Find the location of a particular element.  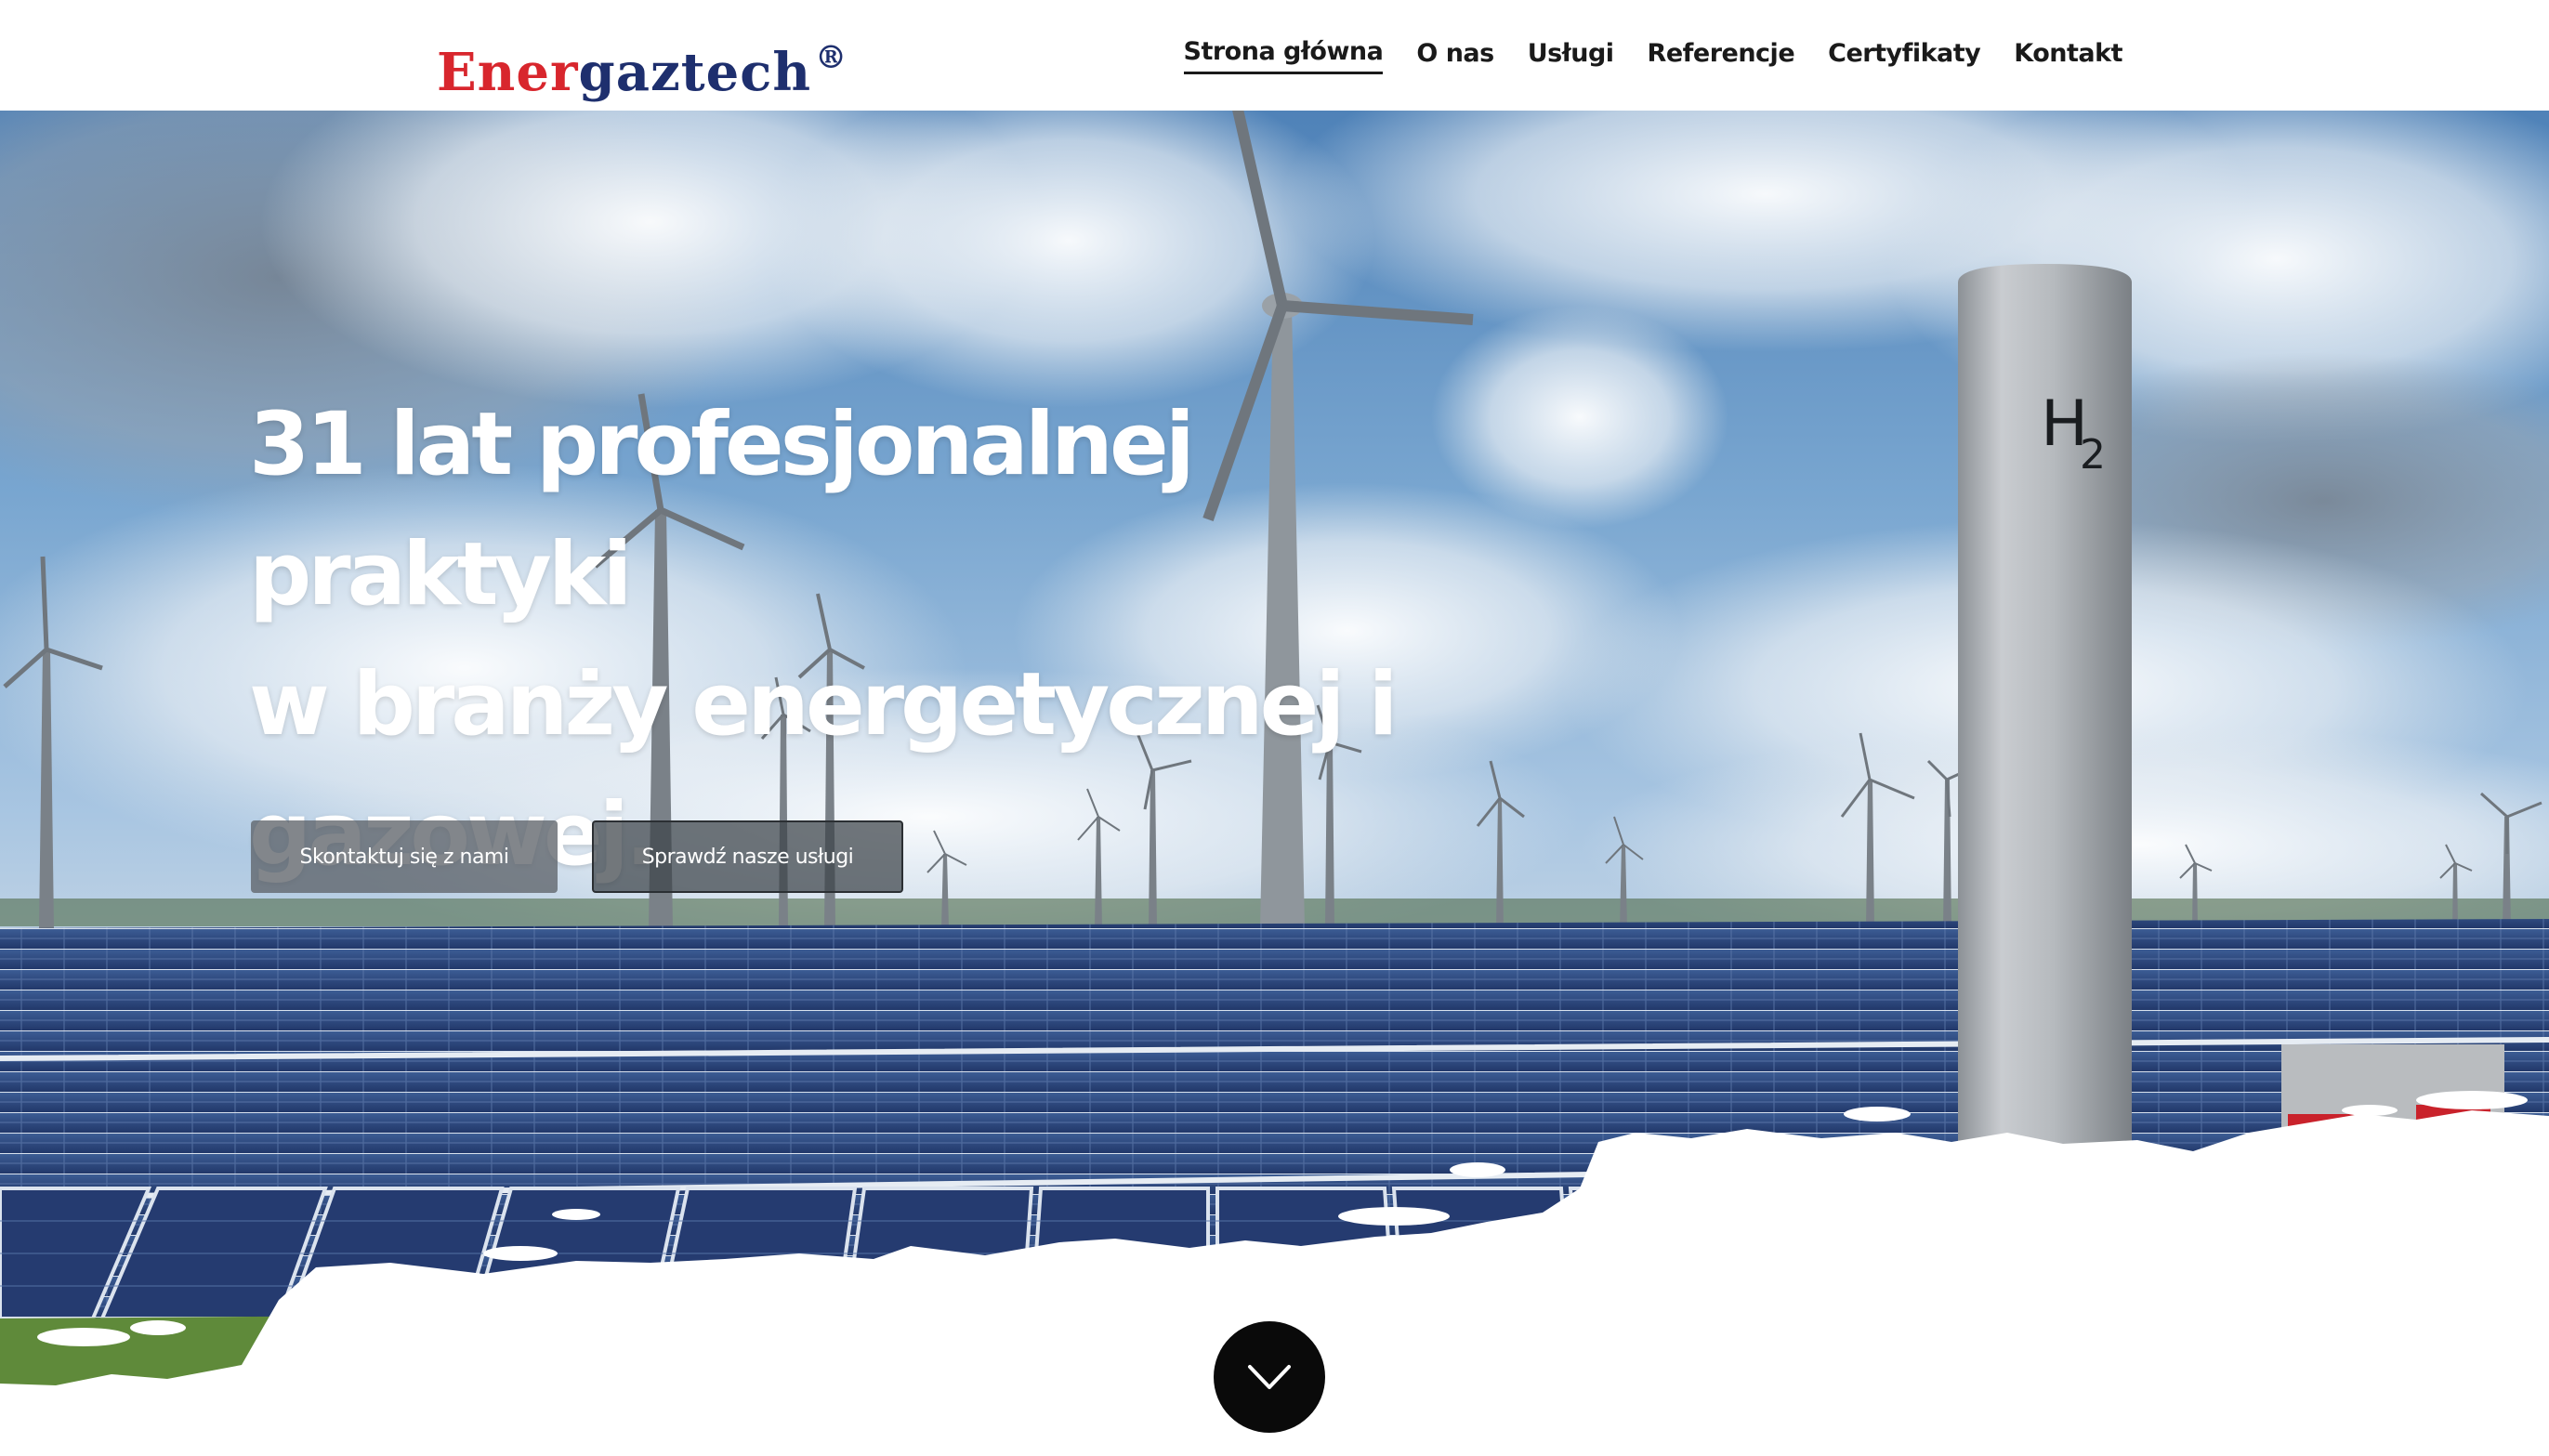

site-logo: Energaztech ® is located at coordinates (642, 65).